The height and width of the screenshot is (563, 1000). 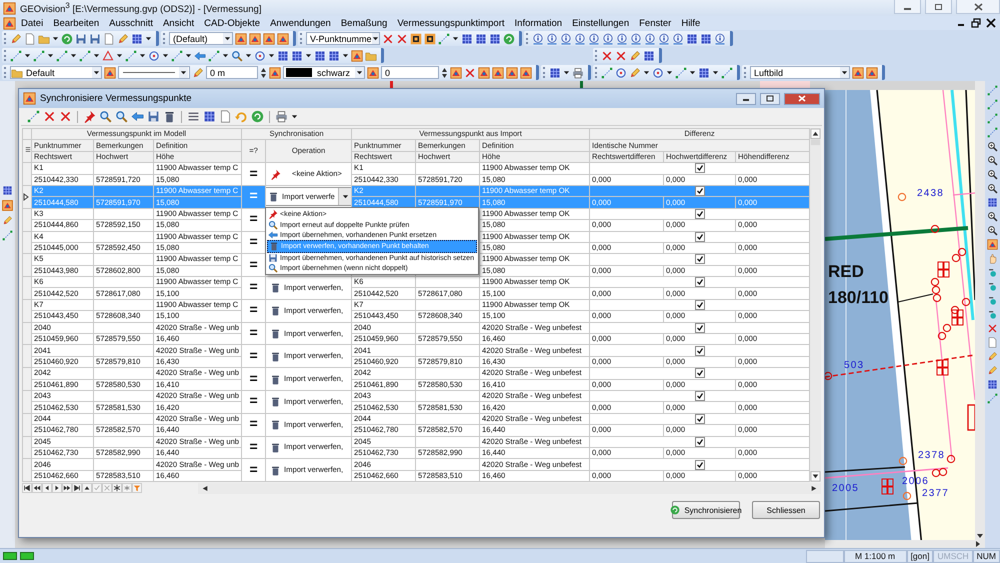 I want to click on menu-item: Ansicht, so click(x=179, y=23).